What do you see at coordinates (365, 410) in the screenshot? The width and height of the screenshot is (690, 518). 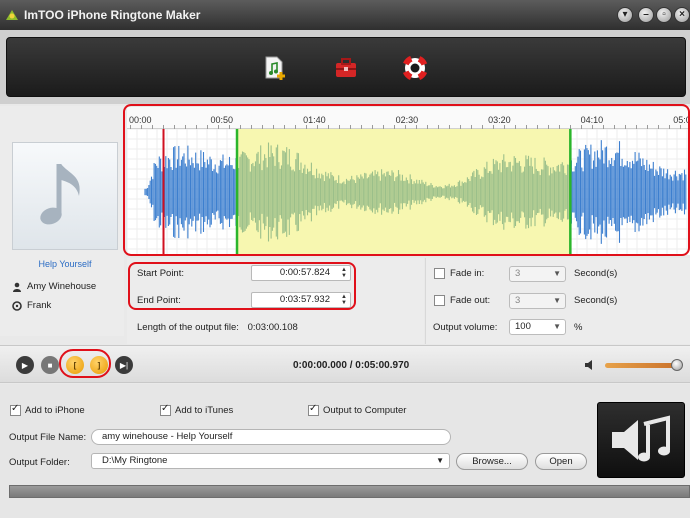 I see `output-to-computer-label: Output to Computer` at bounding box center [365, 410].